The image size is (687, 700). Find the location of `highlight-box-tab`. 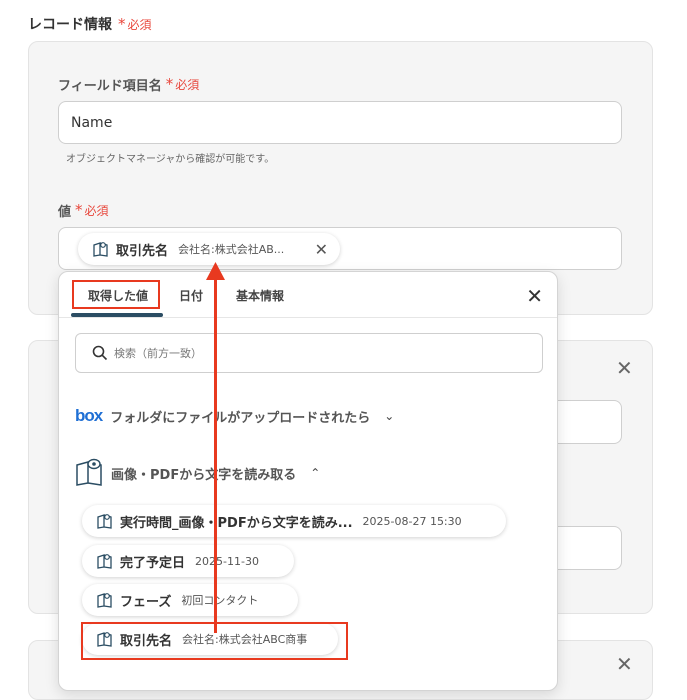

highlight-box-tab is located at coordinates (116, 294).